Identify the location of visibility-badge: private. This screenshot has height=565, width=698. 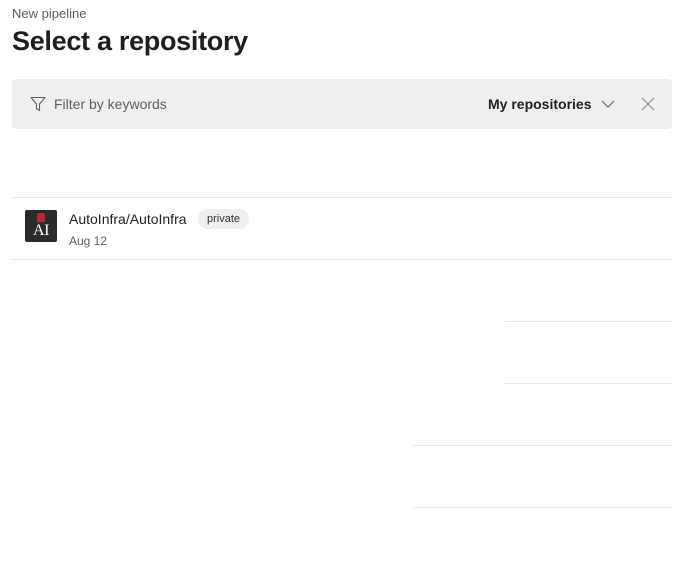
(224, 219).